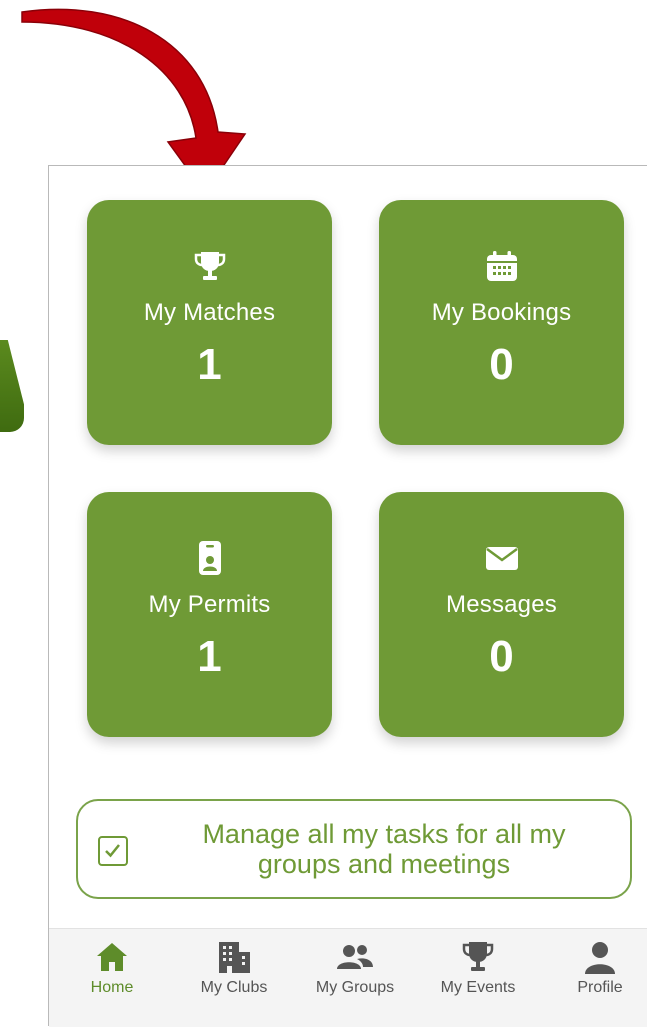 This screenshot has height=1027, width=647. I want to click on tab-label: Home, so click(112, 987).